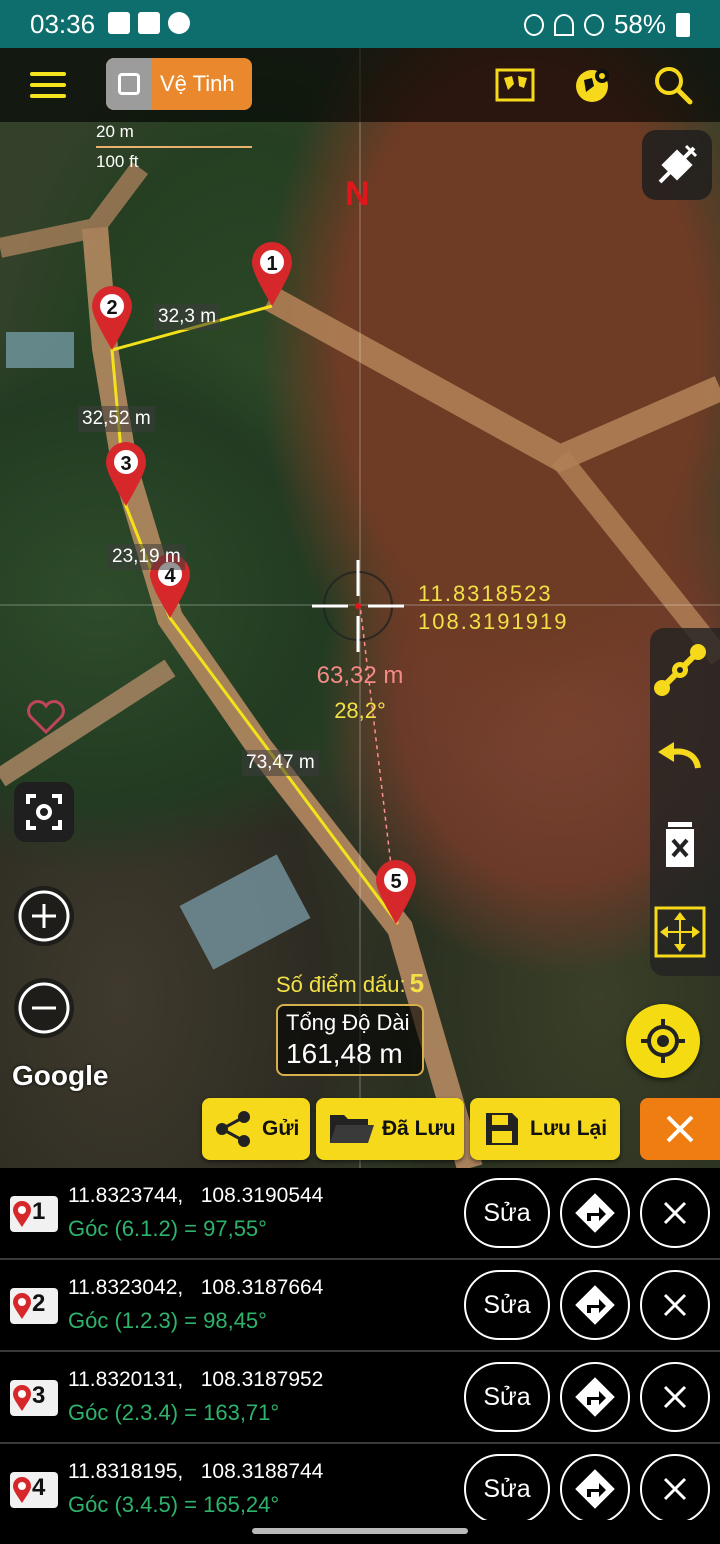 This screenshot has height=1544, width=720. I want to click on crosshair-longitude: 108.3191919, so click(493, 621).